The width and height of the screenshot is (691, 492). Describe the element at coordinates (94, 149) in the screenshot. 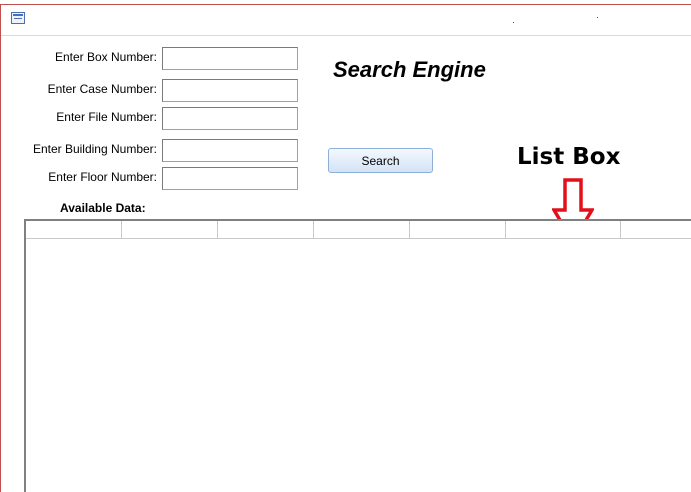

I see `building-number-label: Enter Building Number:` at that location.